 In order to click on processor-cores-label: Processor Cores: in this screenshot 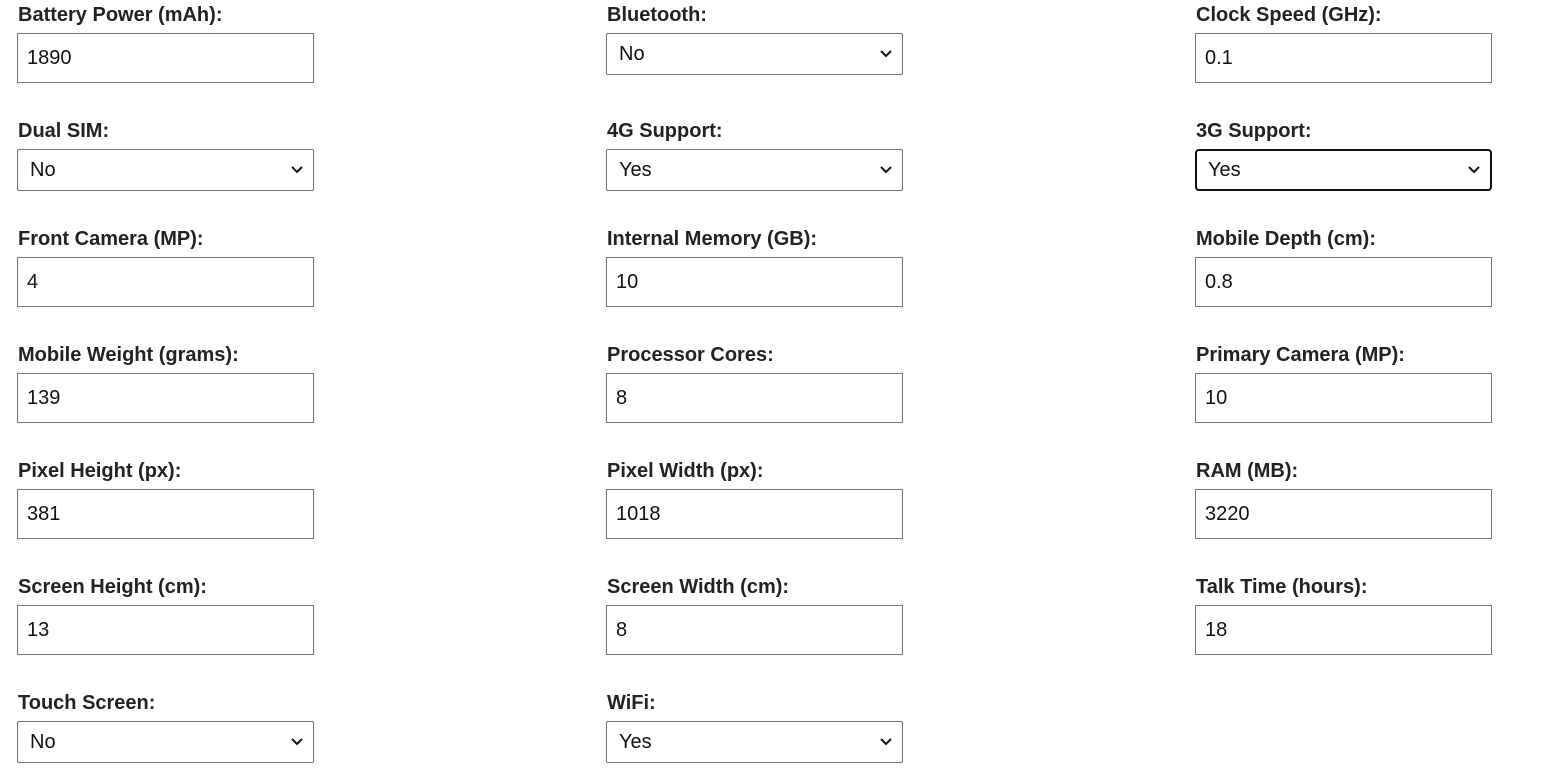, I will do `click(690, 355)`.